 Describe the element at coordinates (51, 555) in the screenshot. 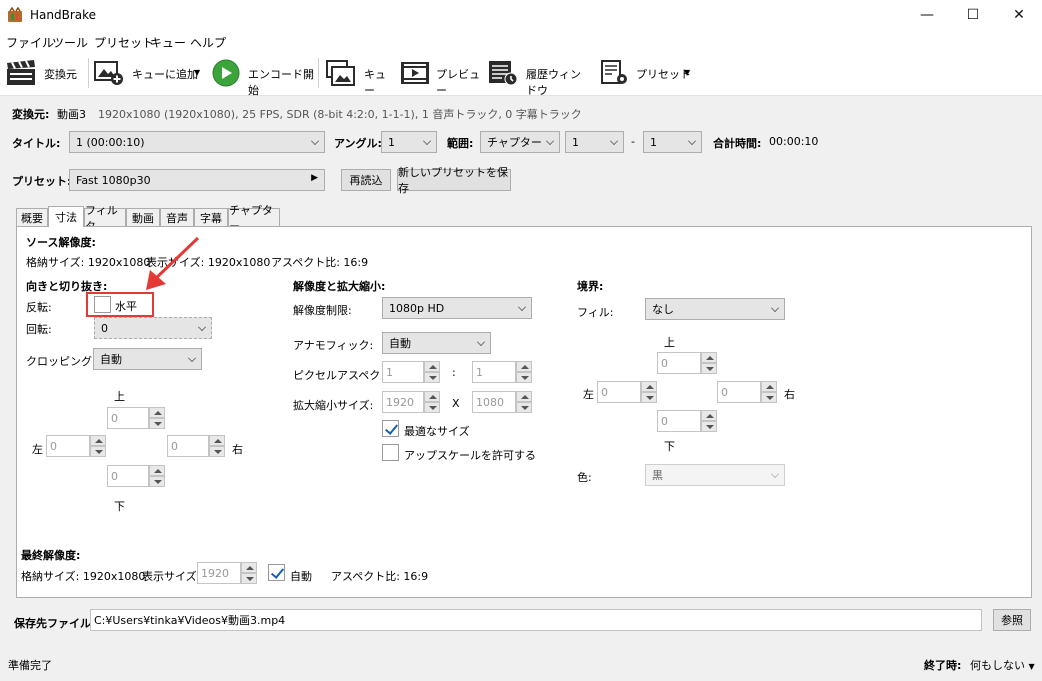

I see `final-resolution-title: 最終解像度:` at that location.